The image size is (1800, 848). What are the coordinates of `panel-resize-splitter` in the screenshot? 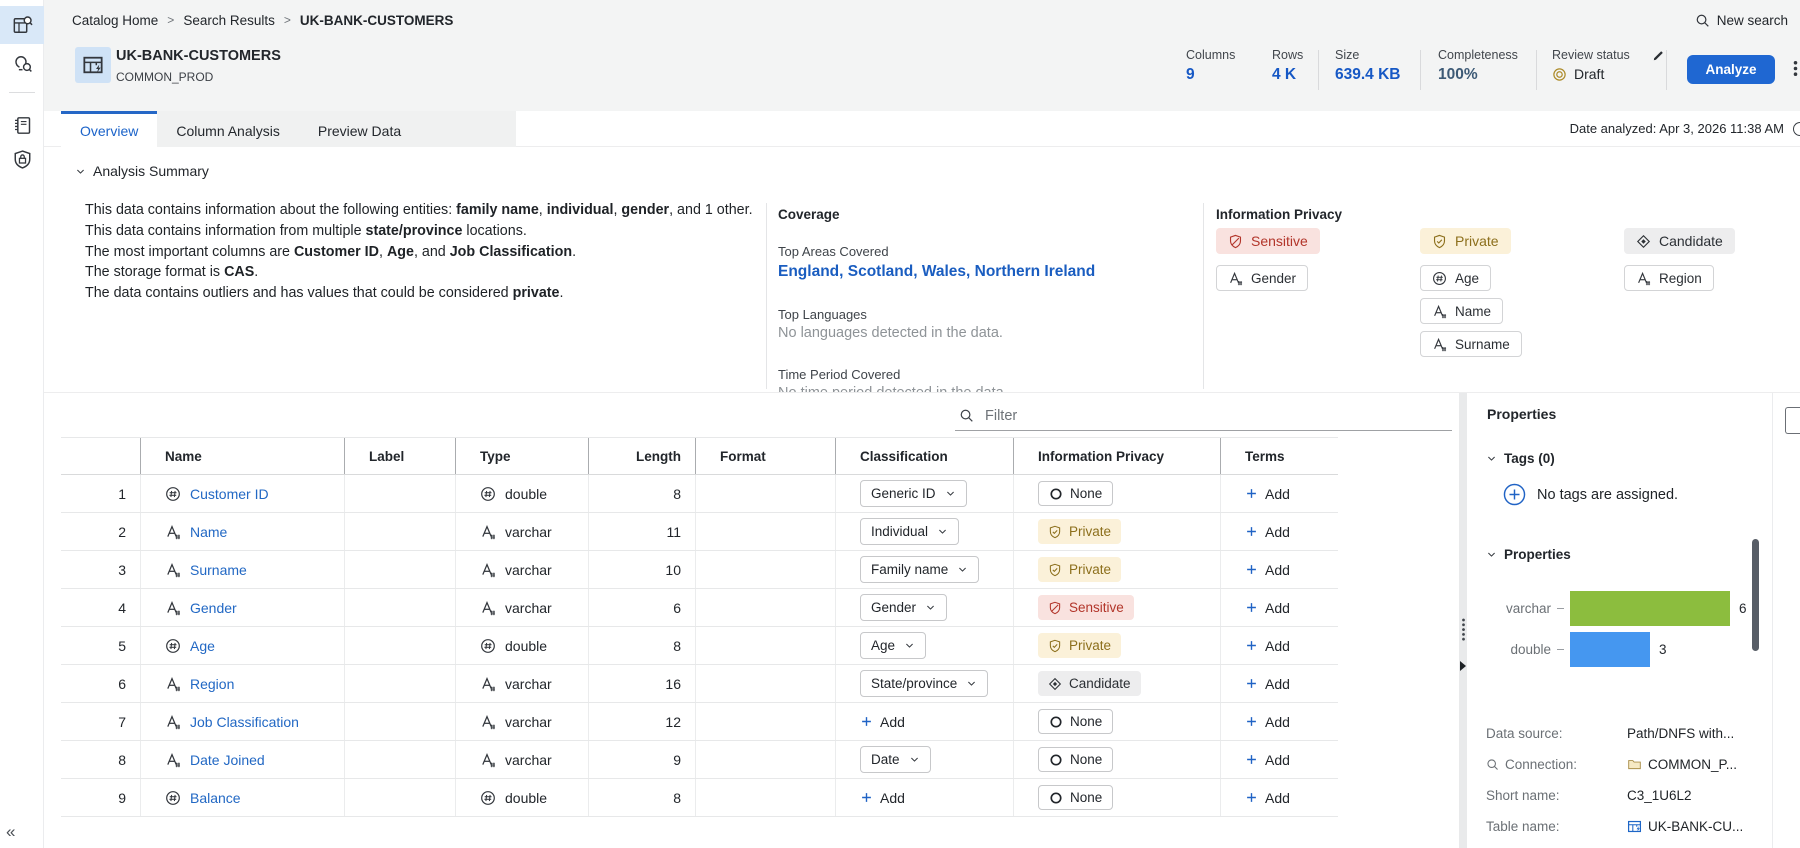 It's located at (1463, 620).